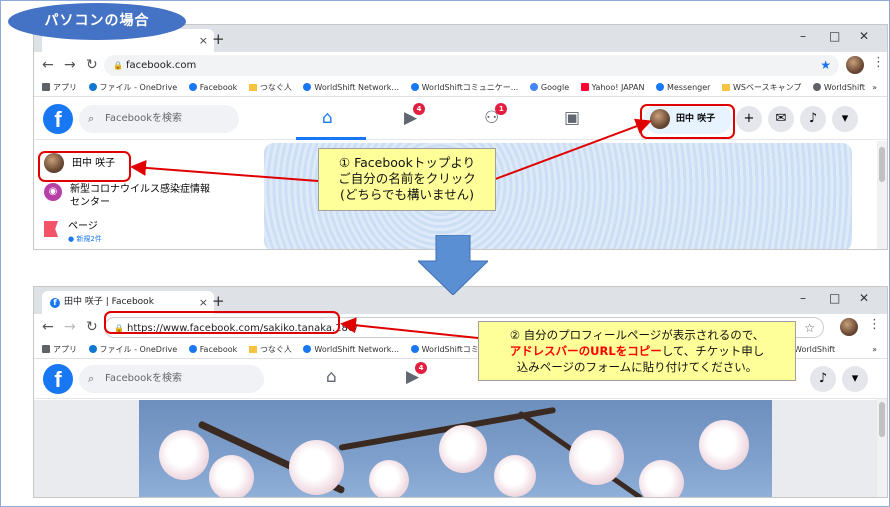 The width and height of the screenshot is (890, 507). What do you see at coordinates (51, 229) in the screenshot?
I see `flag-icon` at bounding box center [51, 229].